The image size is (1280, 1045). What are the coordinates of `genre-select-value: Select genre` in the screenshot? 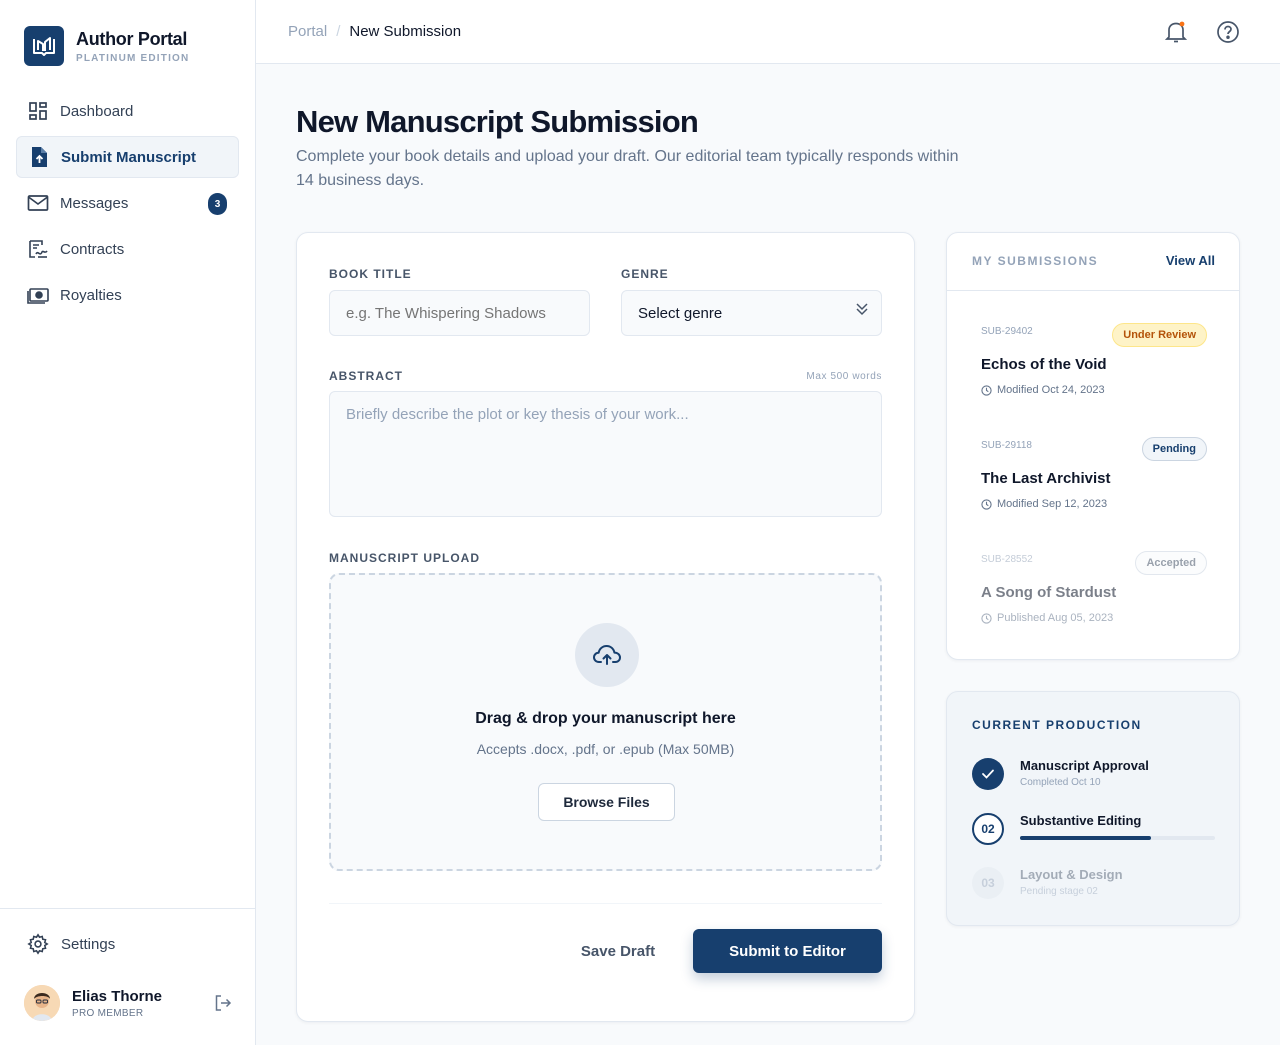 It's located at (680, 313).